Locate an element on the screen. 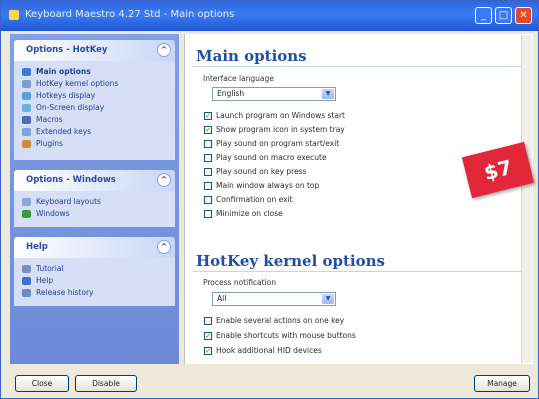 The width and height of the screenshot is (539, 399). sound-start-exit-checkbox: Play sound on program start/exit is located at coordinates (271, 144).